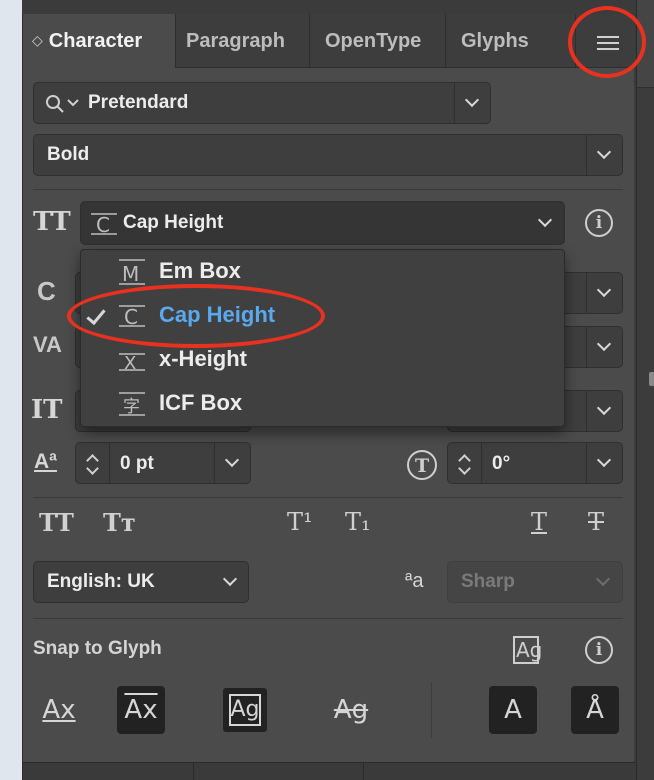 This screenshot has height=780, width=654. I want to click on snap-baseline-button: Ax, so click(59, 710).